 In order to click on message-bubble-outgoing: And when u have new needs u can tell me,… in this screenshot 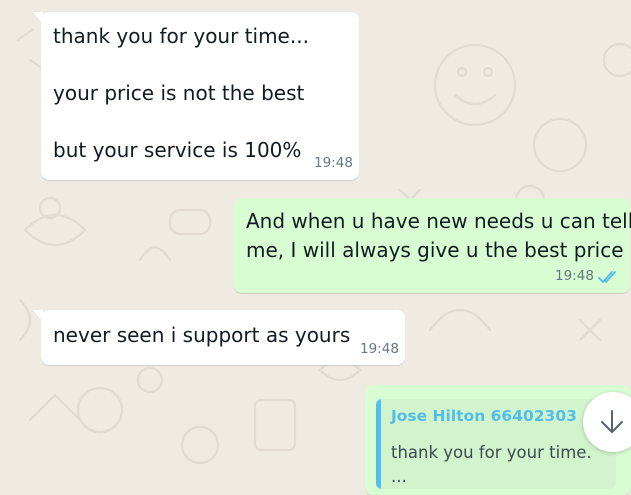, I will do `click(432, 245)`.